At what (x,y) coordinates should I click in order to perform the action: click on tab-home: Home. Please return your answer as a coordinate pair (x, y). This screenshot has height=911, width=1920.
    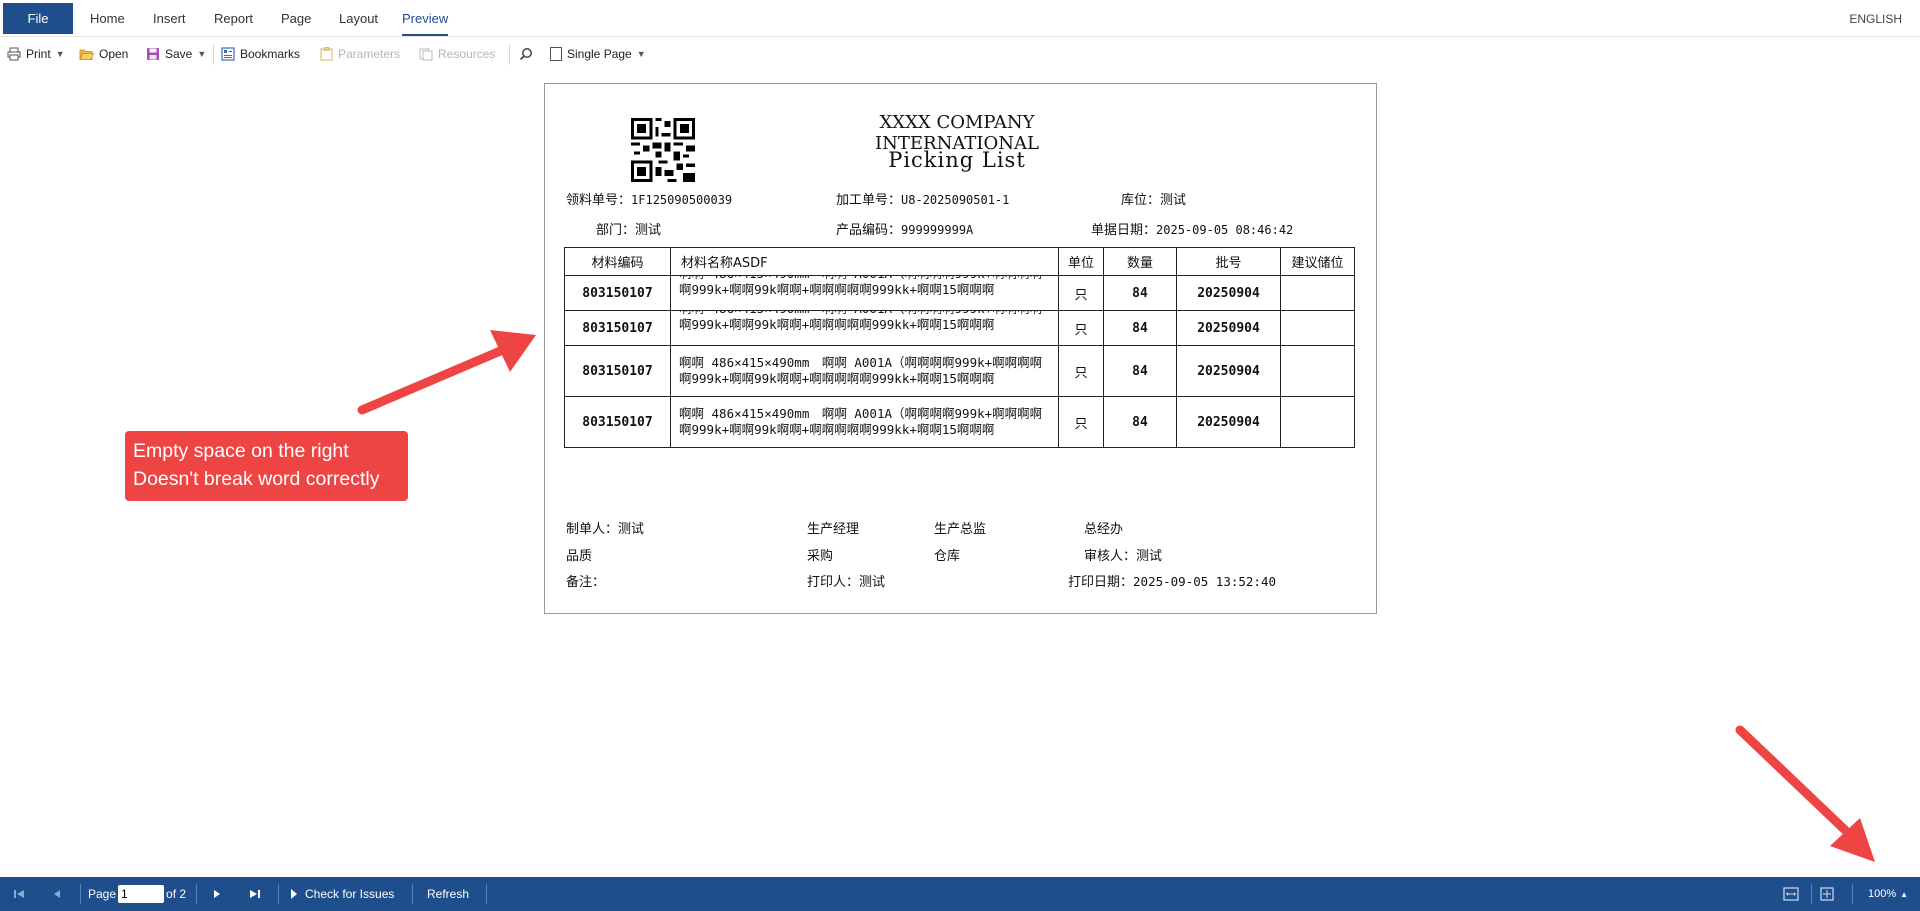
    Looking at the image, I should click on (107, 18).